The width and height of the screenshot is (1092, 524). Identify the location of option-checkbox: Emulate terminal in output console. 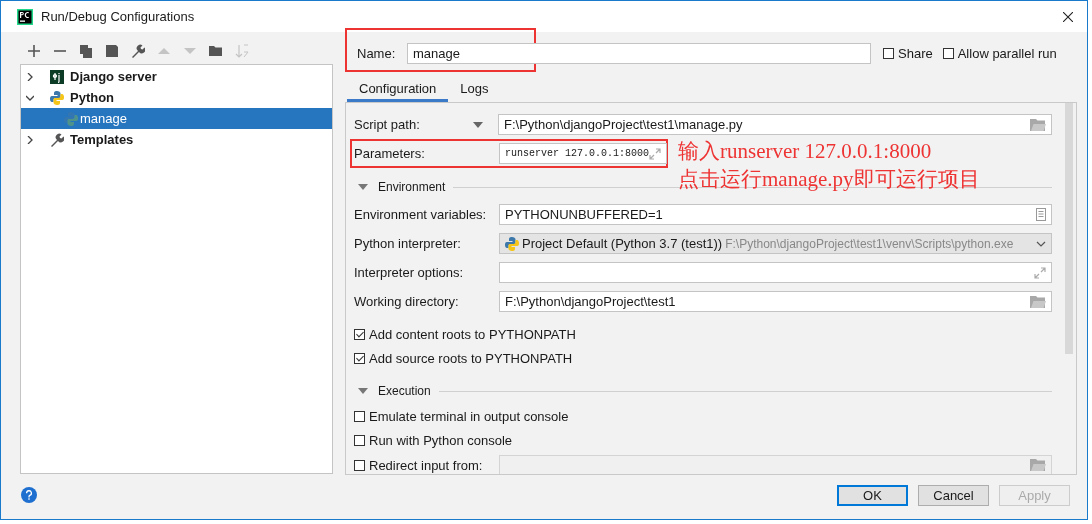
(461, 416).